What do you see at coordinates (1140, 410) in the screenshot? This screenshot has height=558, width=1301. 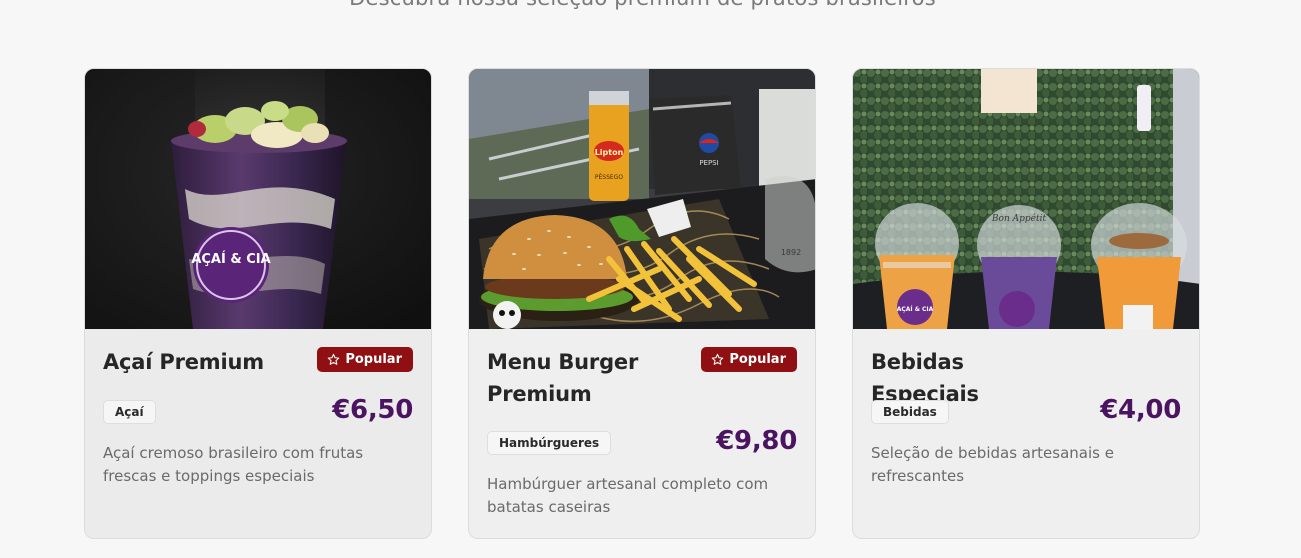 I see `price: €4,00` at bounding box center [1140, 410].